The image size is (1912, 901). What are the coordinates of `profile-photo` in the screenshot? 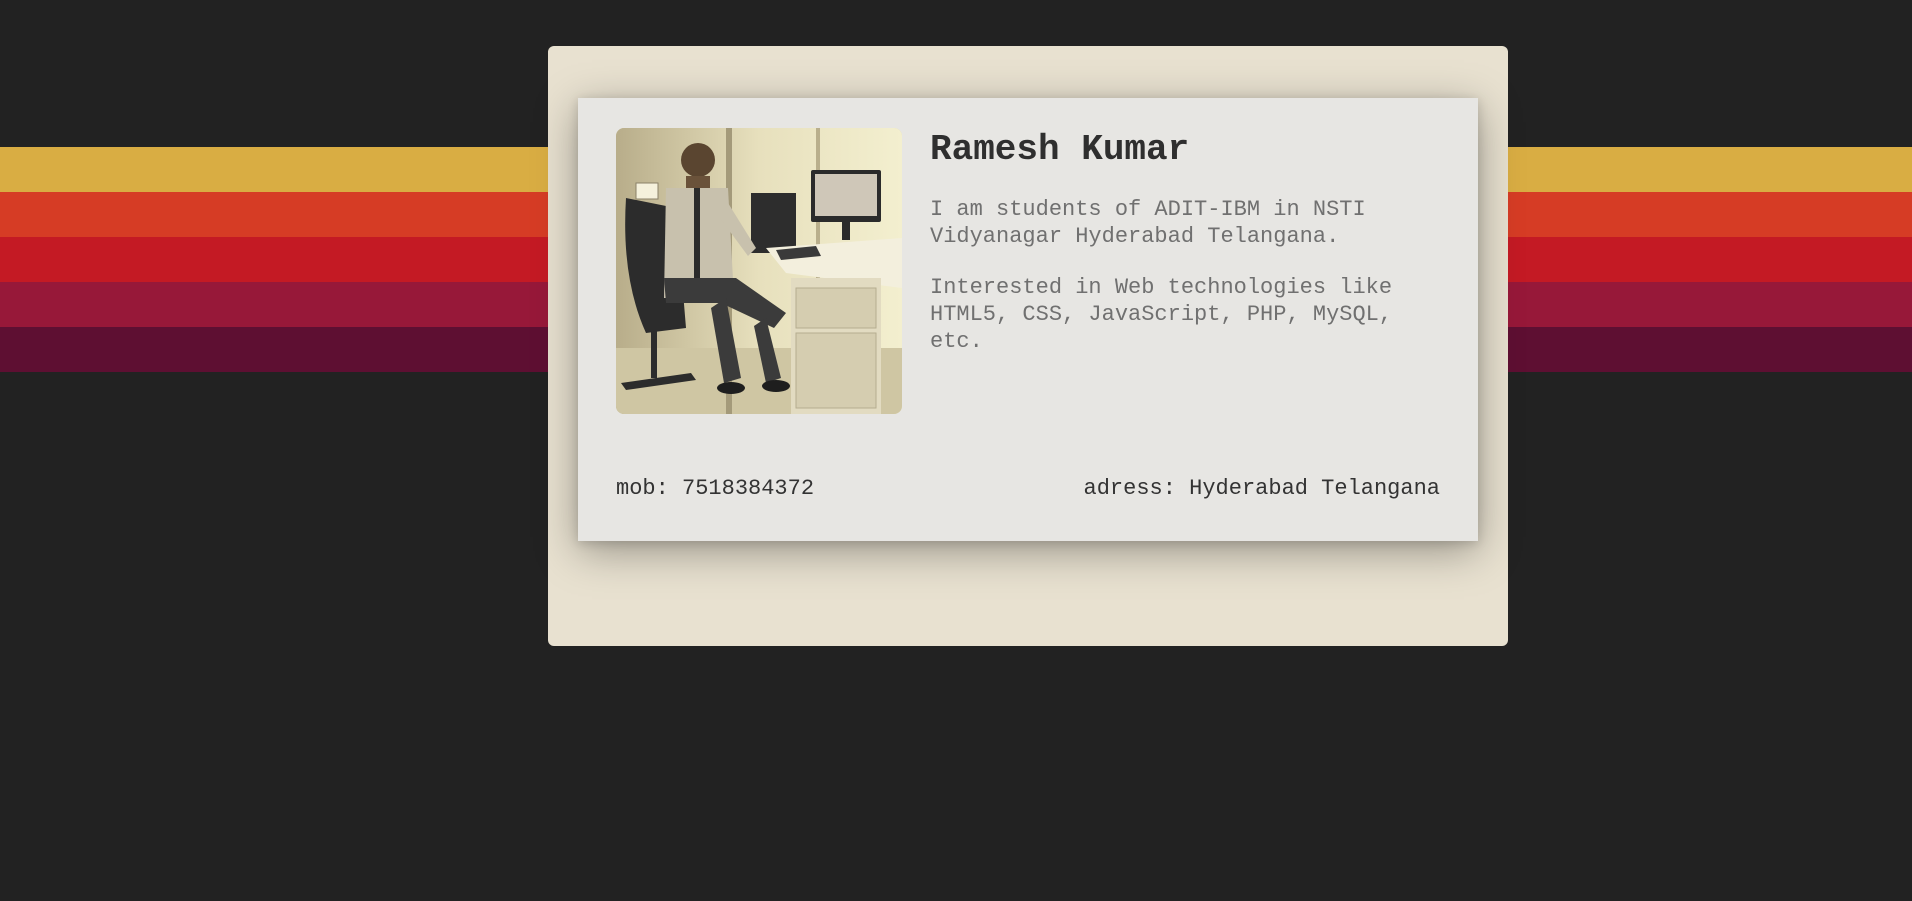 It's located at (759, 271).